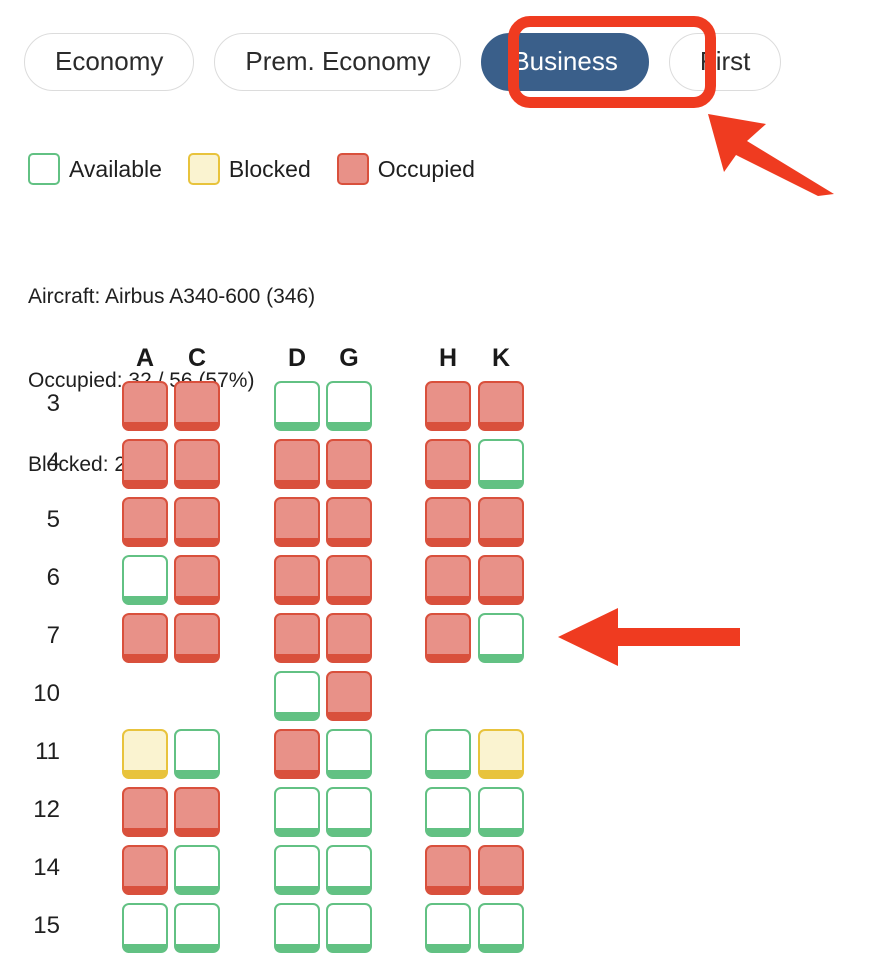  Describe the element at coordinates (197, 812) in the screenshot. I see `seat-12C` at that location.